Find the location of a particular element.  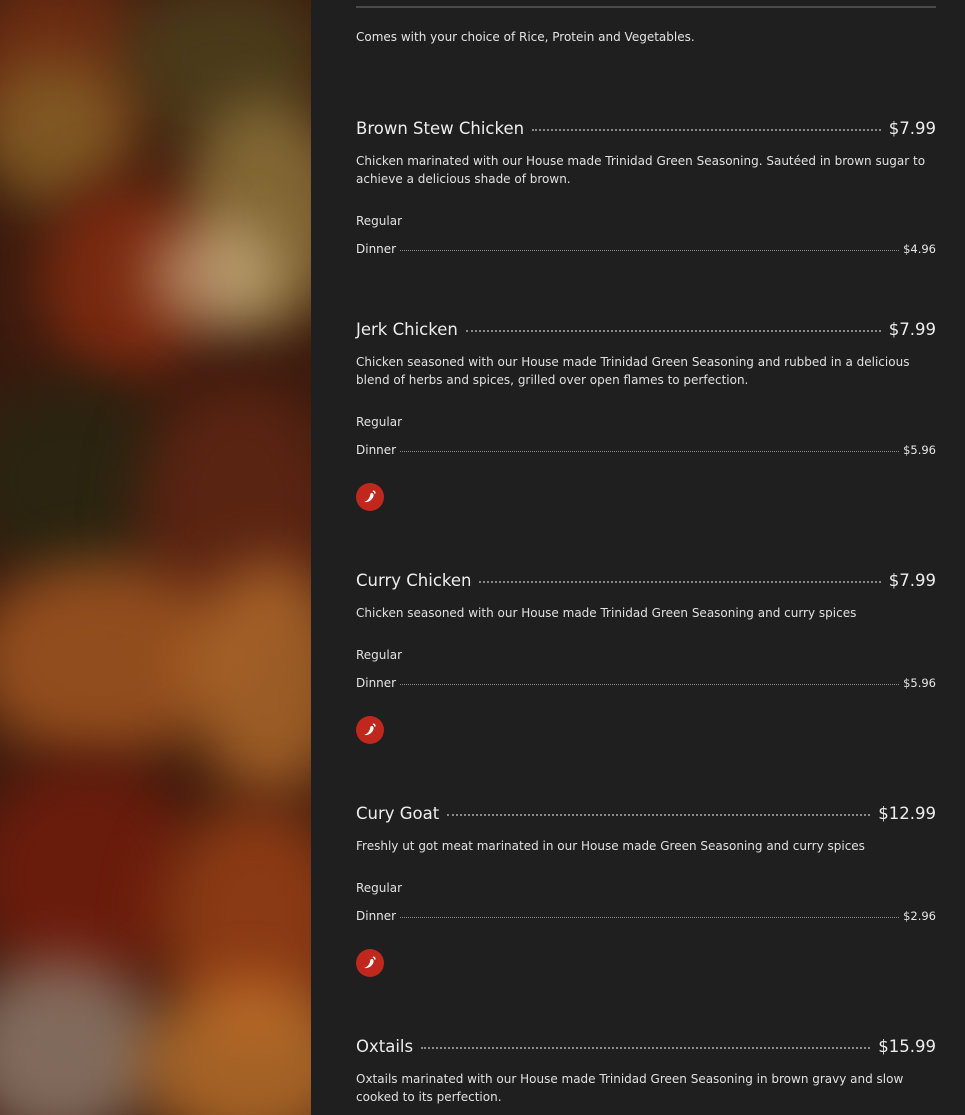

item-name: Jerk Chicken is located at coordinates (407, 329).